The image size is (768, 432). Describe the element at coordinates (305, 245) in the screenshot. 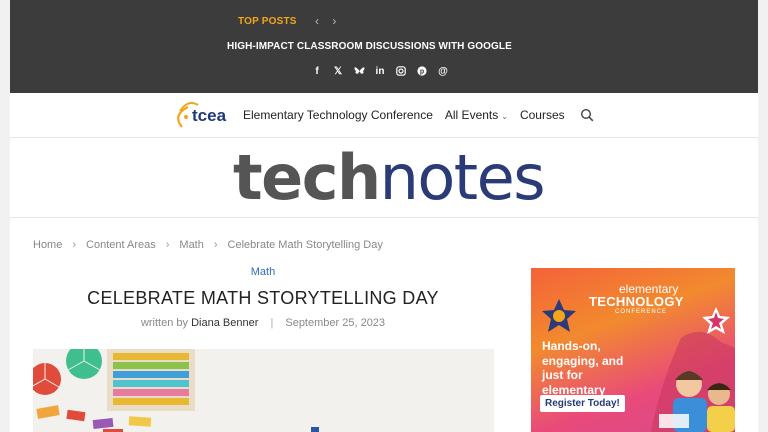

I see `breadcrumb-current: Celebrate Math Storytelling Day` at that location.